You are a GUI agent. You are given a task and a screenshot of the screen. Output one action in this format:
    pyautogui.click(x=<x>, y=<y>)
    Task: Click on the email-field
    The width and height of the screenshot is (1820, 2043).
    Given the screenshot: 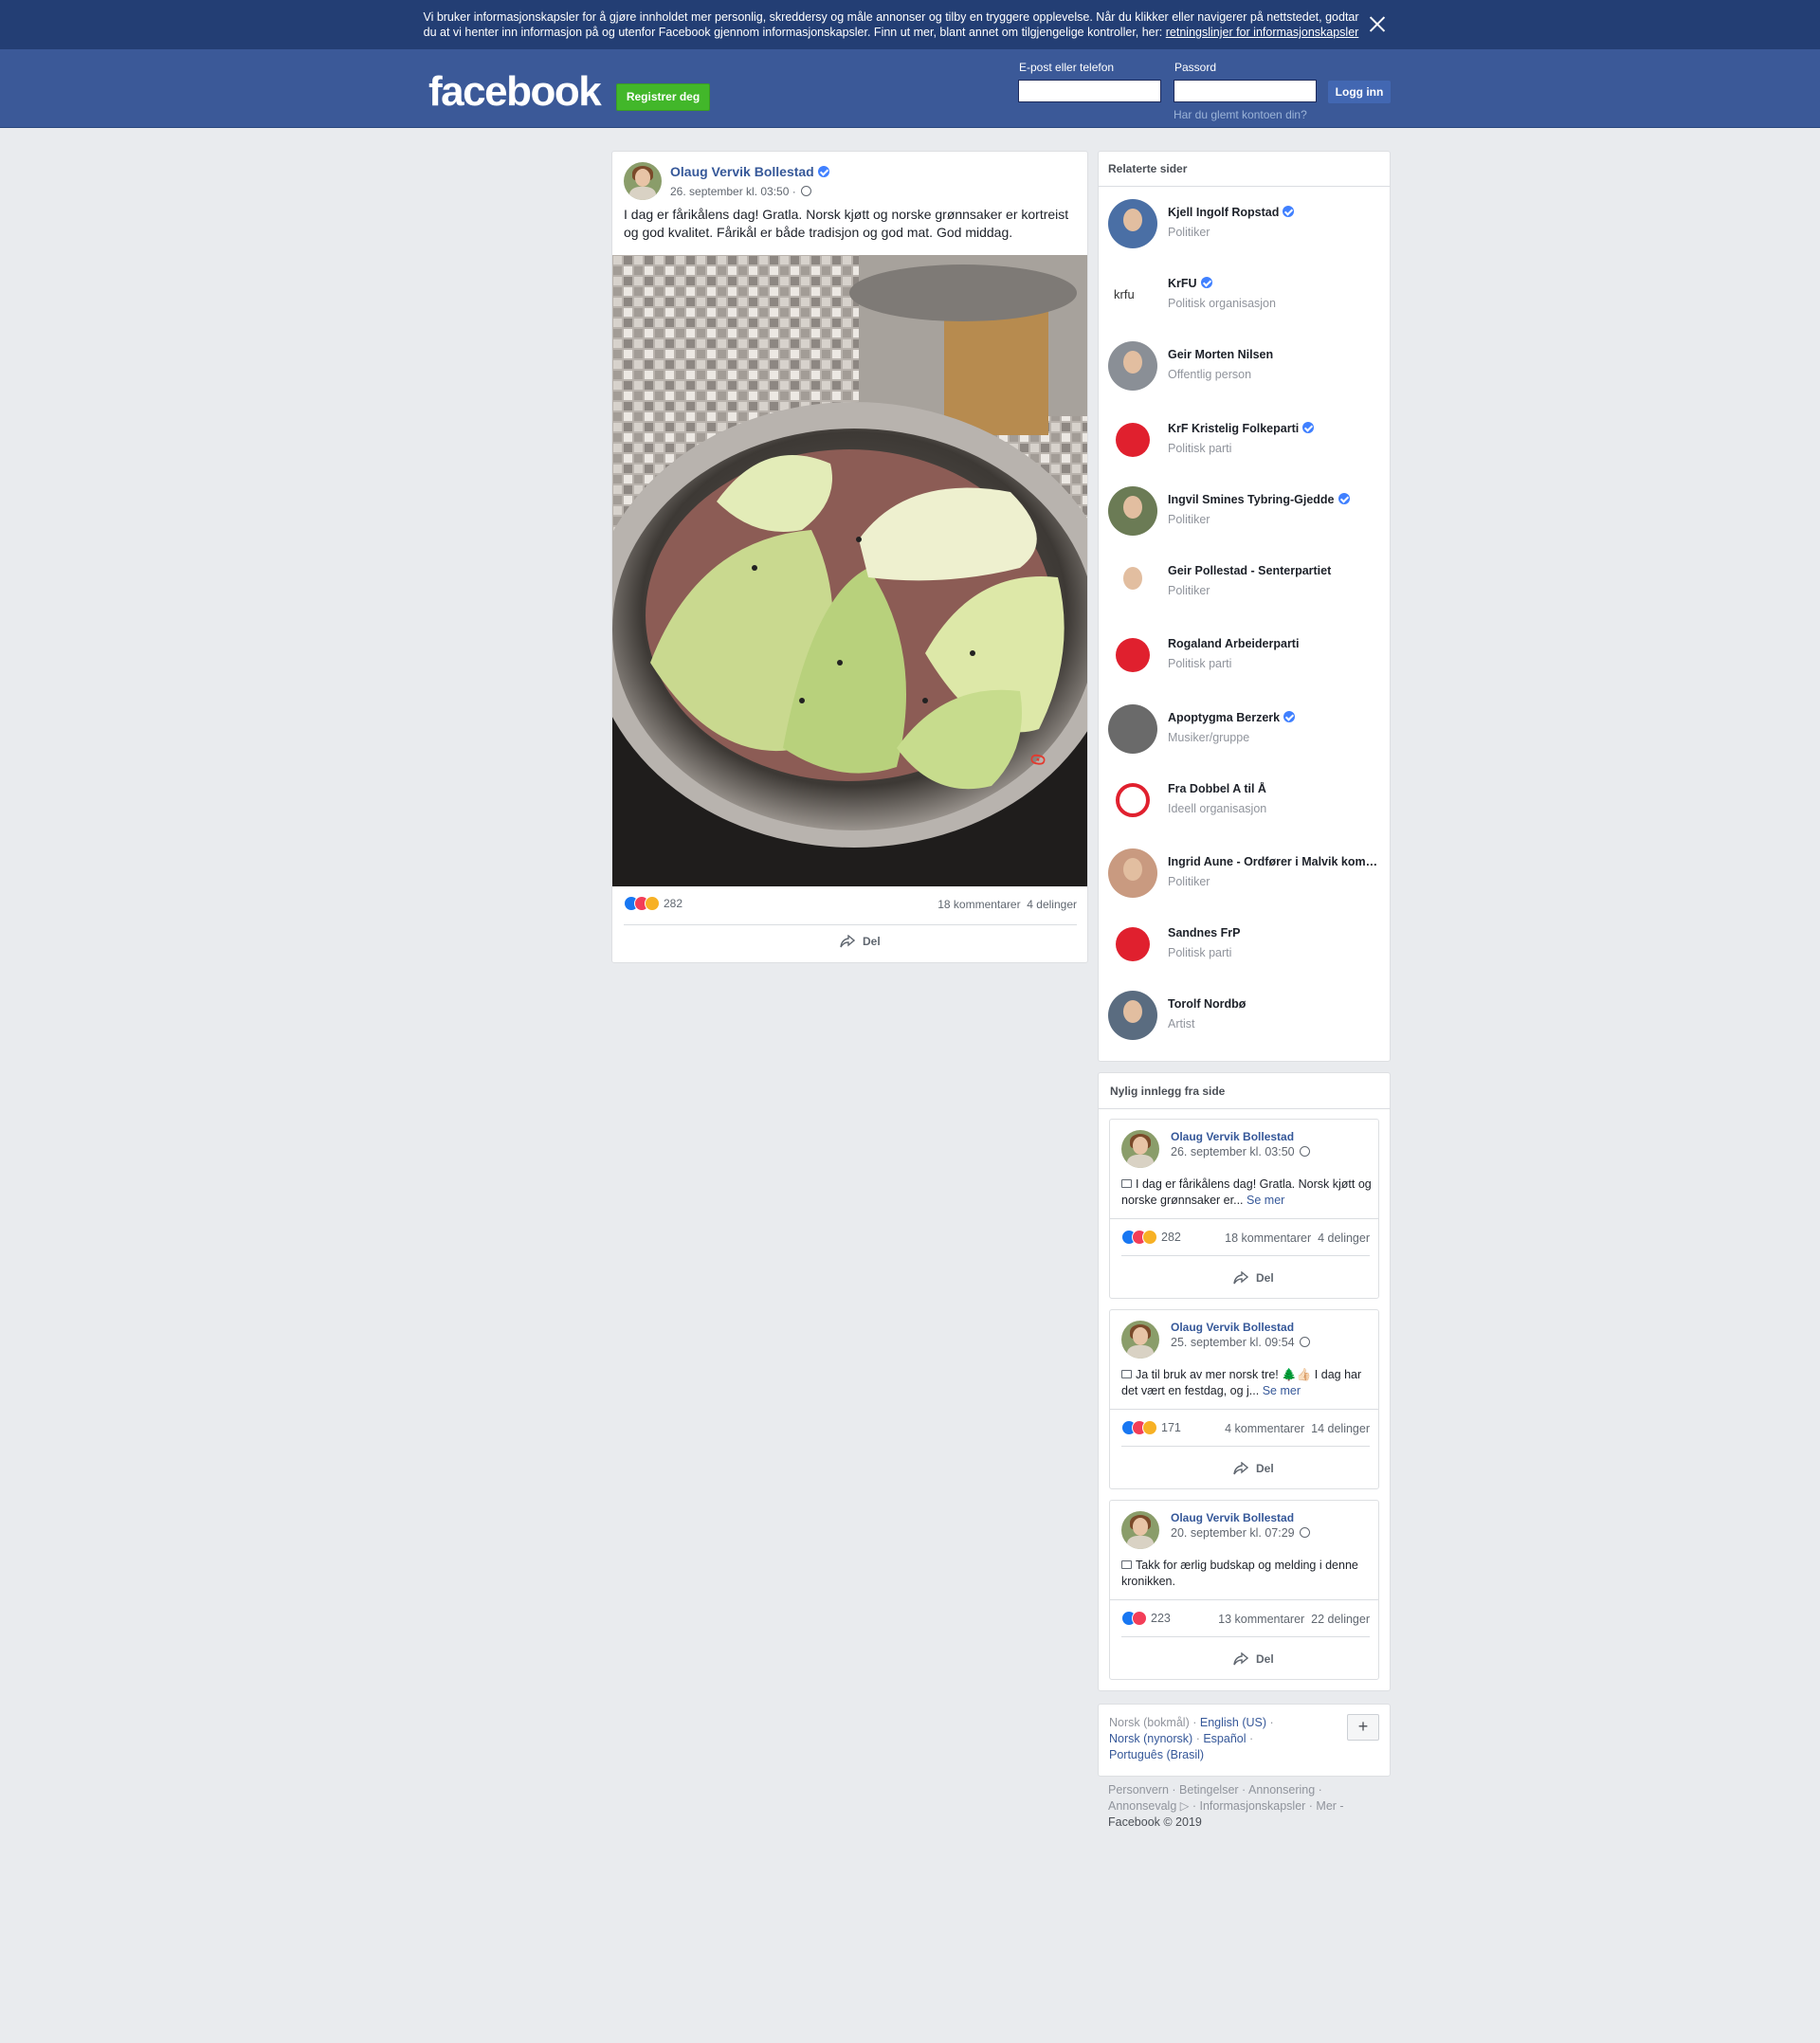 What is the action you would take?
    pyautogui.click(x=1089, y=91)
    